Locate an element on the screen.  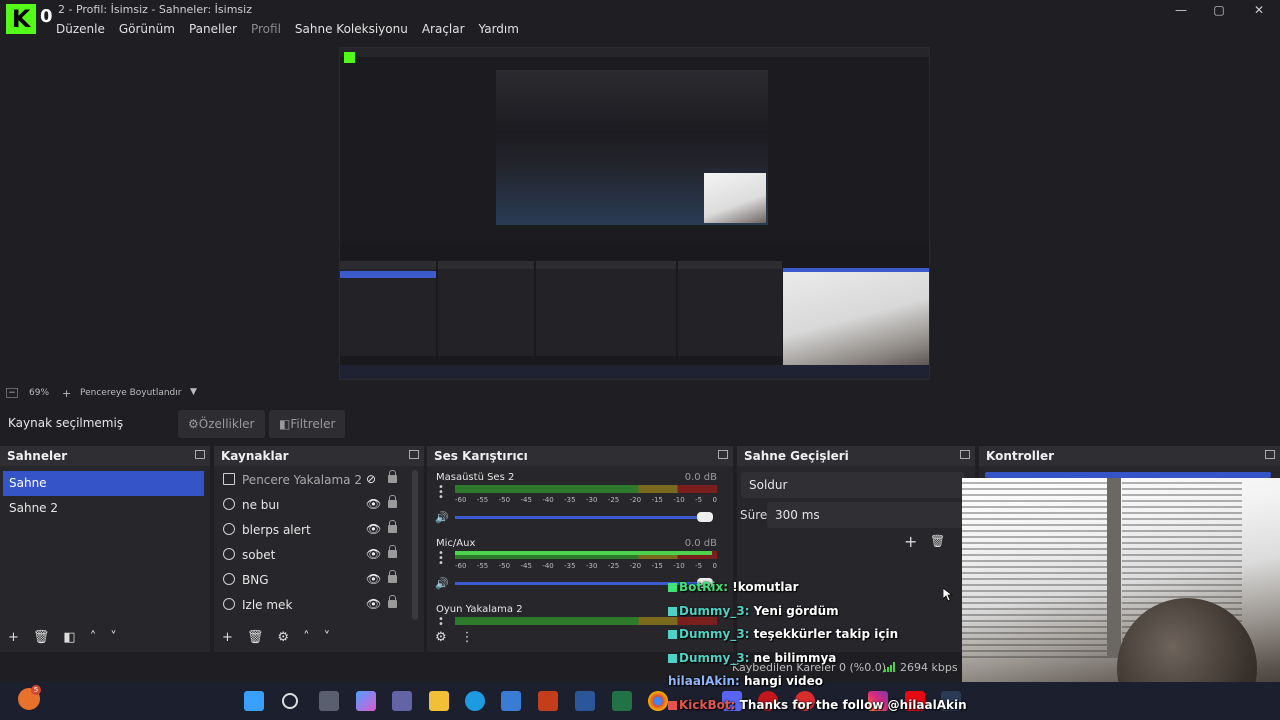
transition-select: Soldur is located at coordinates (853, 485).